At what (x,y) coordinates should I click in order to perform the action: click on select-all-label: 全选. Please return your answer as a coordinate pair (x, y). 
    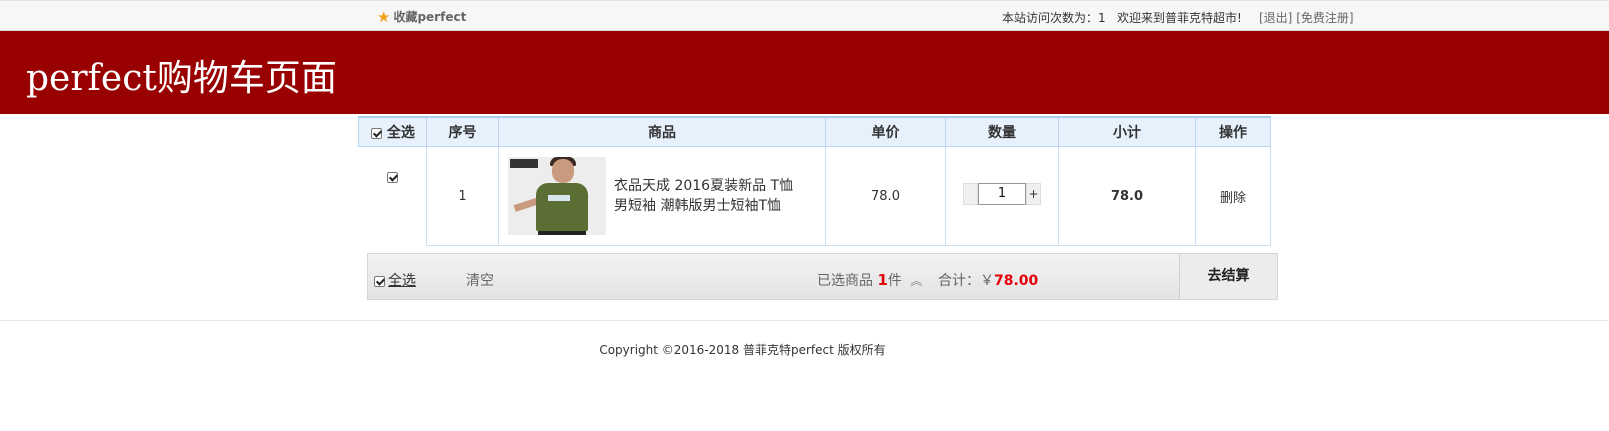
    Looking at the image, I should click on (400, 133).